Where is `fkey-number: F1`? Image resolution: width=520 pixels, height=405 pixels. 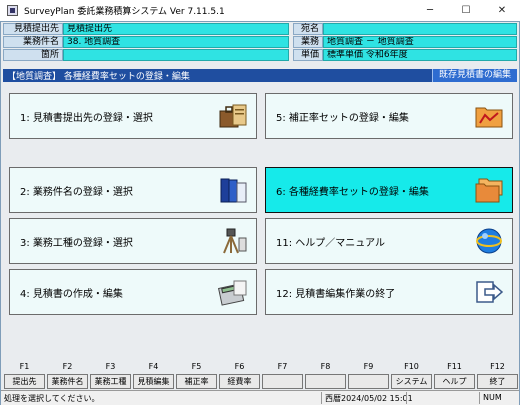 fkey-number: F1 is located at coordinates (24, 366).